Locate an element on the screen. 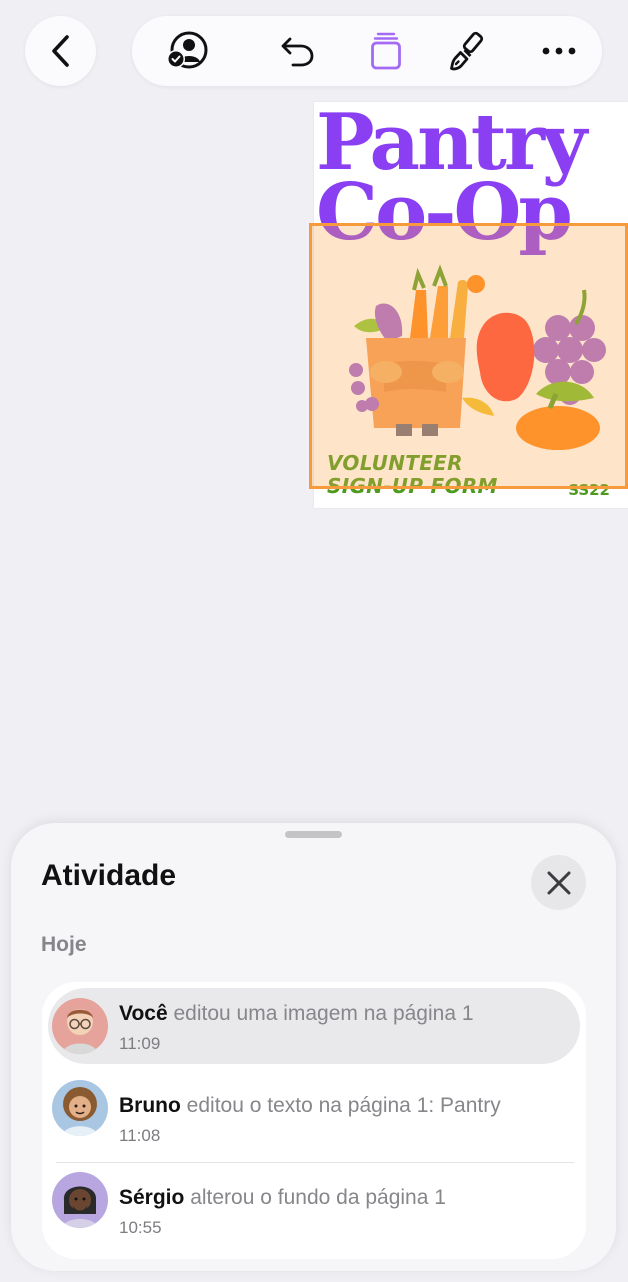 The height and width of the screenshot is (1282, 628). activity-text: Bruno editou o texto na página 1: Pantry is located at coordinates (310, 1106).